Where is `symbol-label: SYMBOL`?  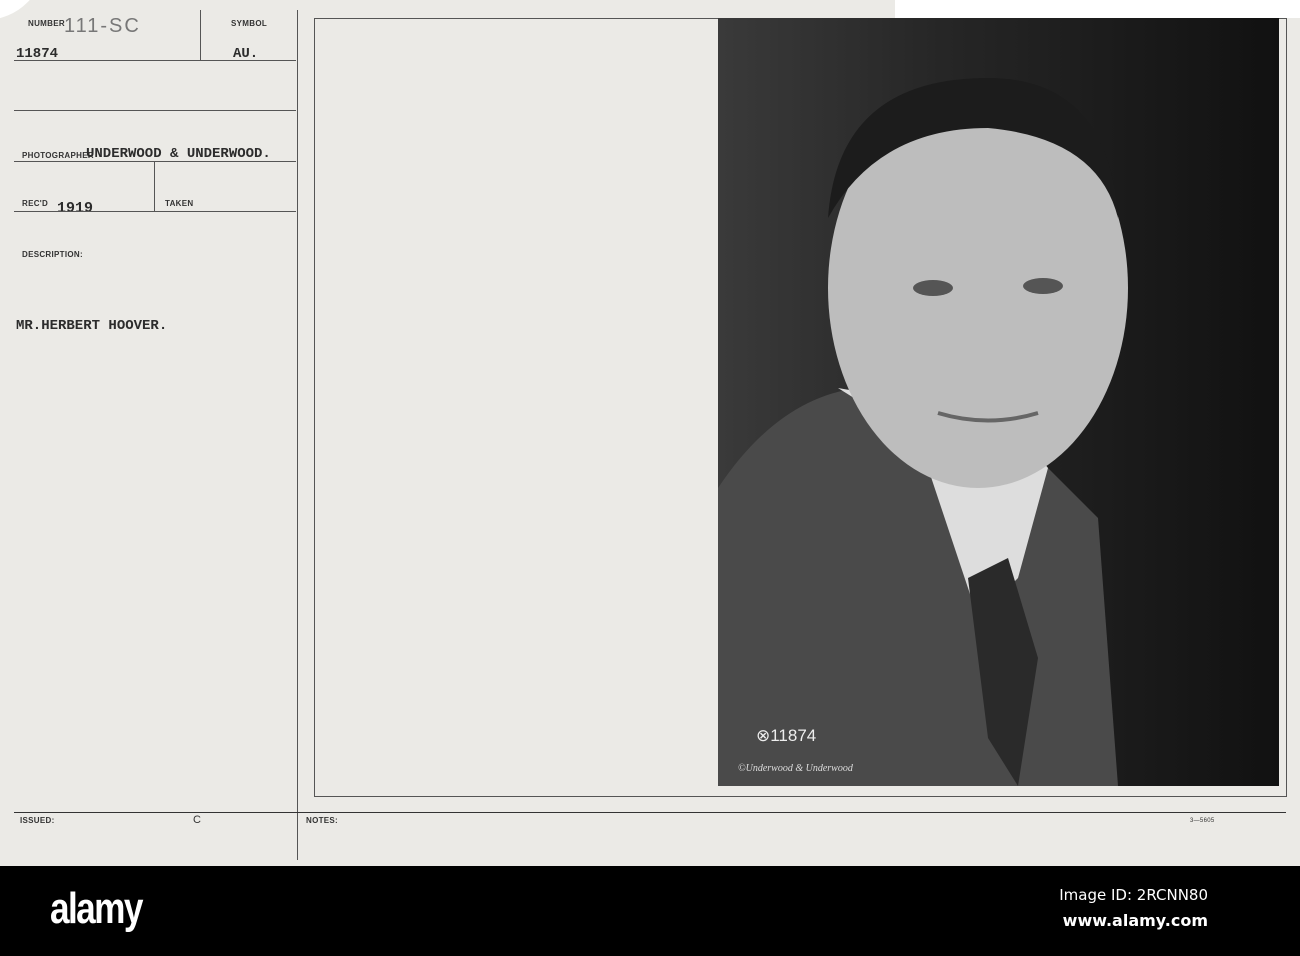
symbol-label: SYMBOL is located at coordinates (249, 23).